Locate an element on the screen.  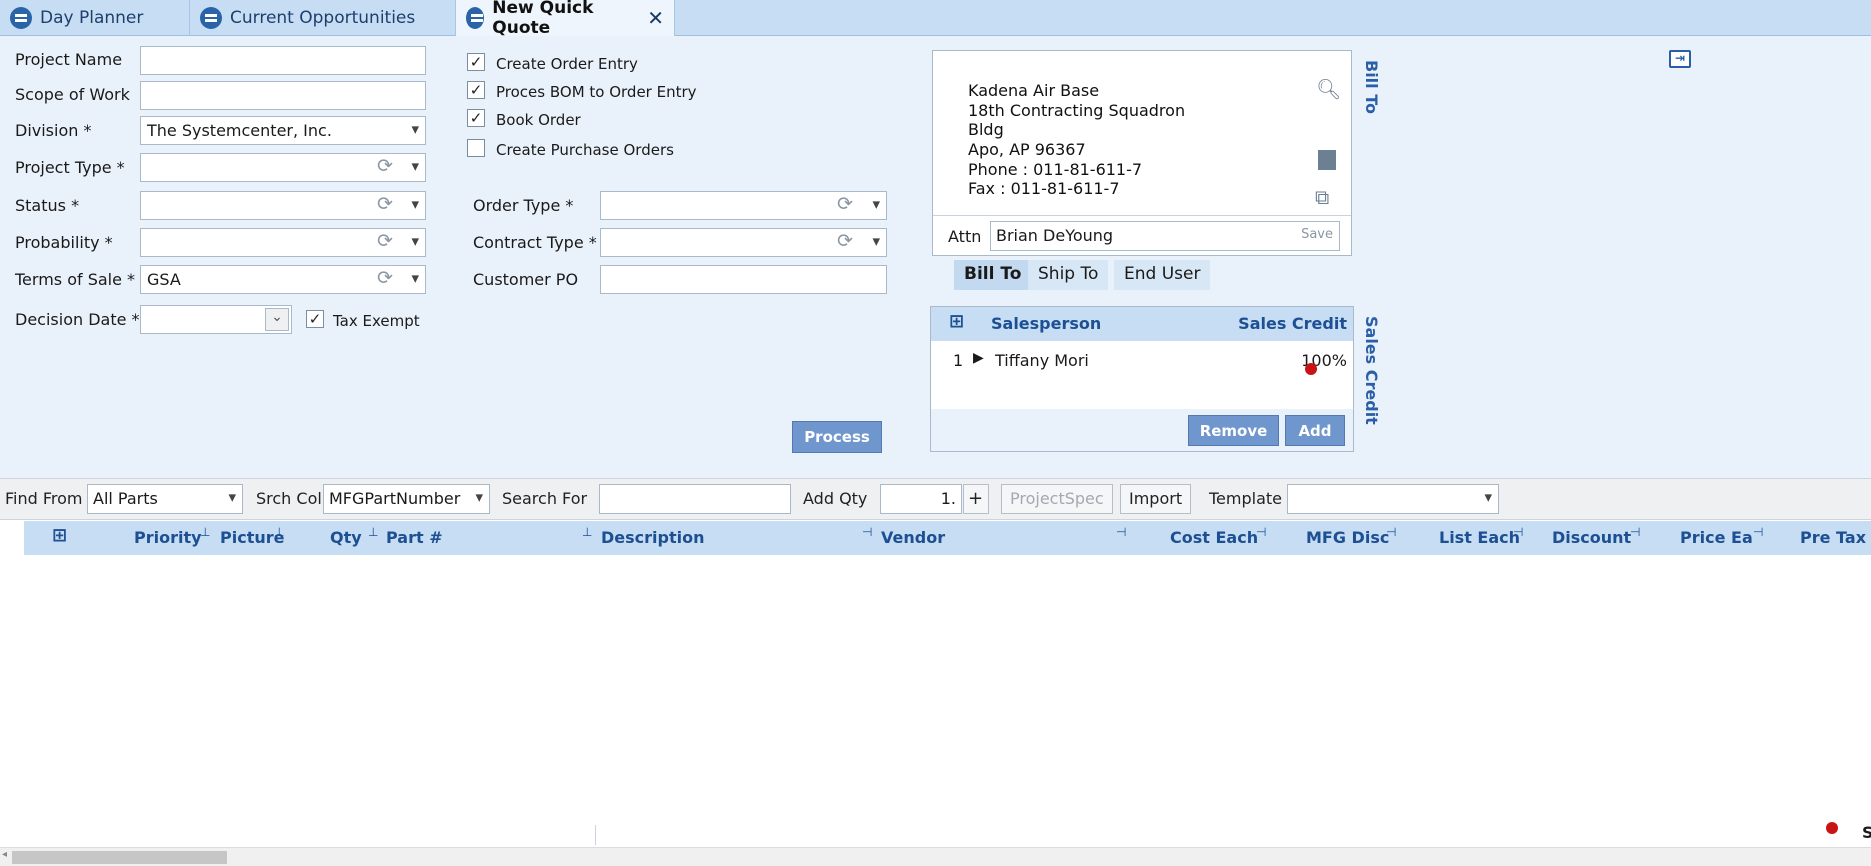
col-pre-tax-subtotal: Pre Tax Su is located at coordinates (1835, 537).